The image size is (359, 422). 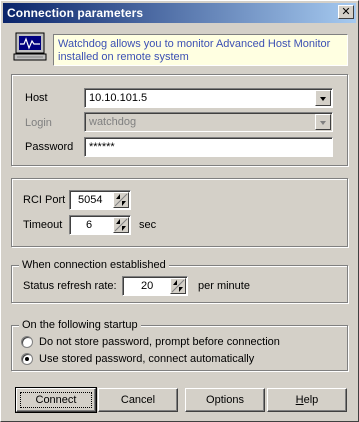 I want to click on host-label: Host, so click(x=36, y=98).